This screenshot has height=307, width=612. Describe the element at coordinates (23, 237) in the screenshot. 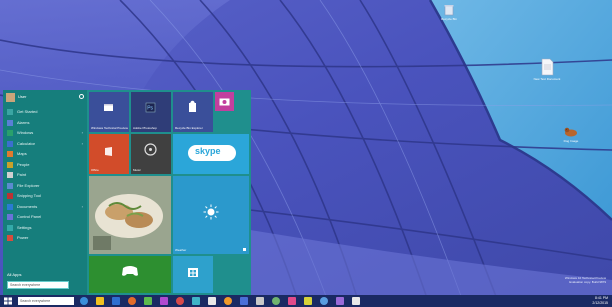

I see `start-menu-item-label: Power` at that location.